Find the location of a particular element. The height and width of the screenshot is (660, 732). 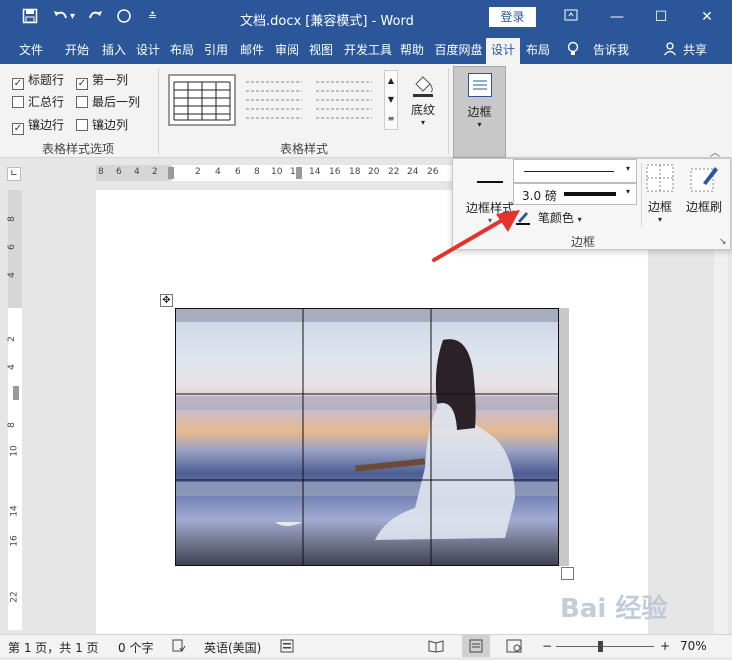

paint-bucket-icon is located at coordinates (423, 86).